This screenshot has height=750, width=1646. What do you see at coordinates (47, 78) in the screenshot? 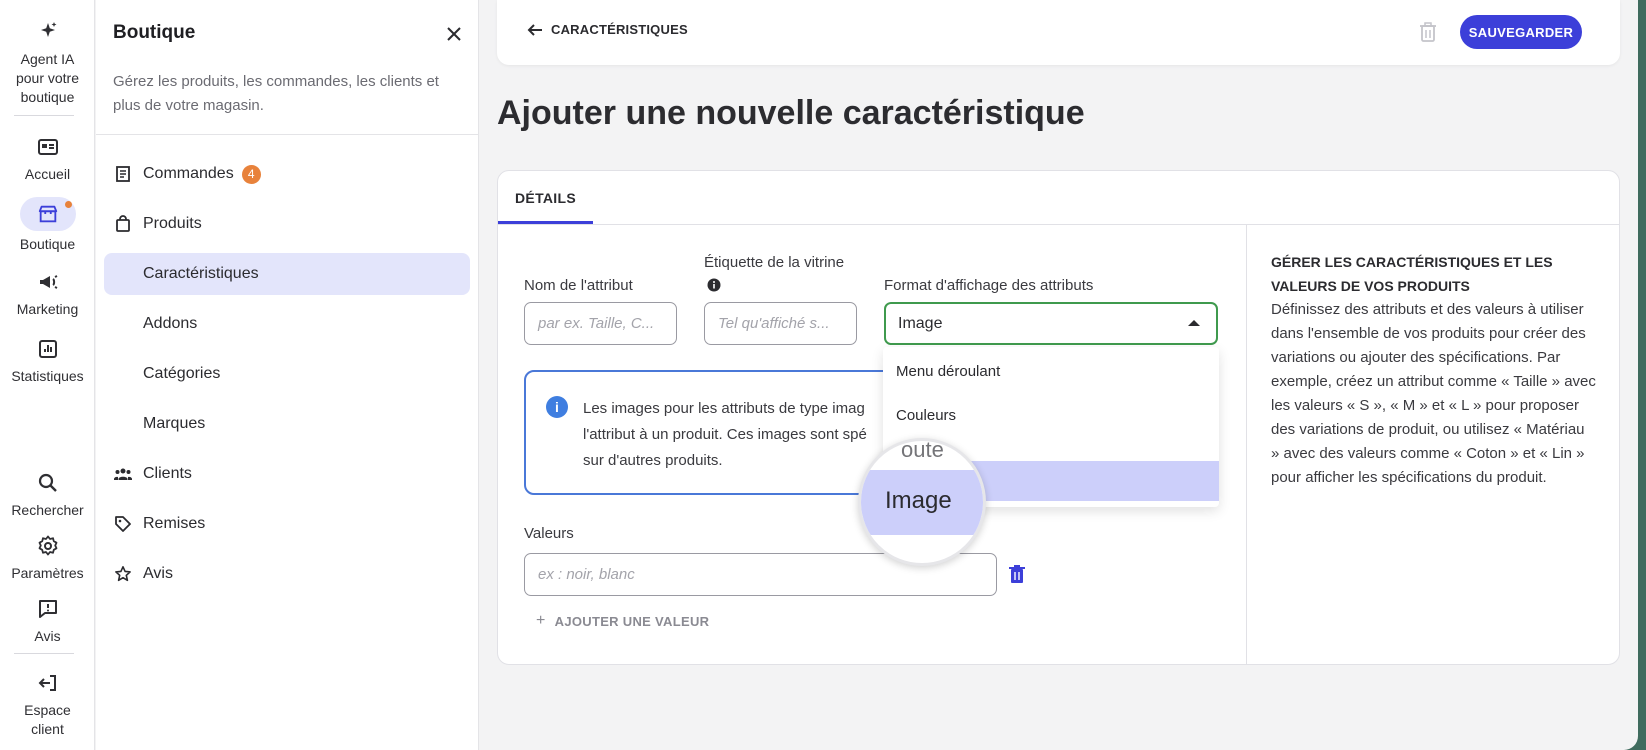
I see `rail-label-ai-2: pour votre` at bounding box center [47, 78].